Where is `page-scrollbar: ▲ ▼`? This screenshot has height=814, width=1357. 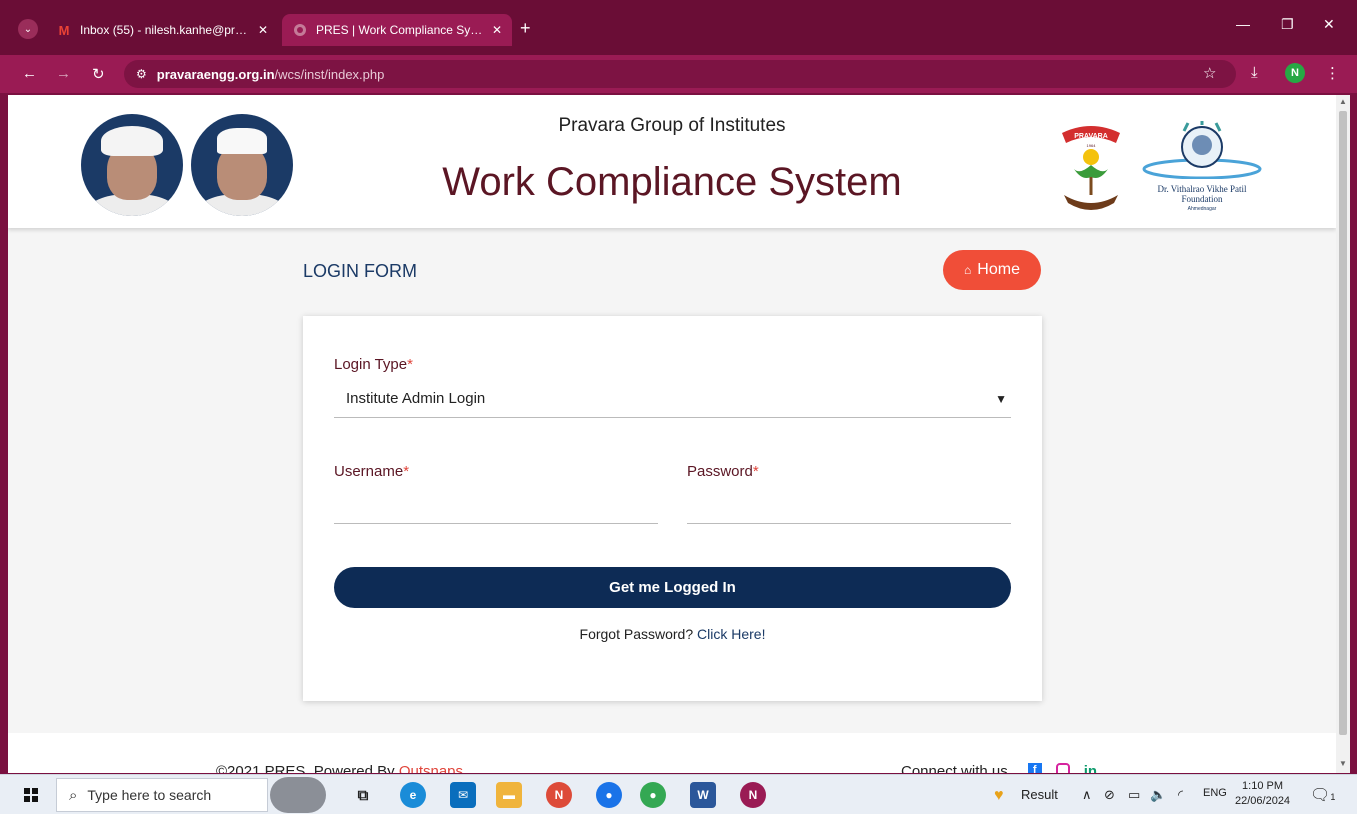
page-scrollbar: ▲ ▼ is located at coordinates (1343, 434).